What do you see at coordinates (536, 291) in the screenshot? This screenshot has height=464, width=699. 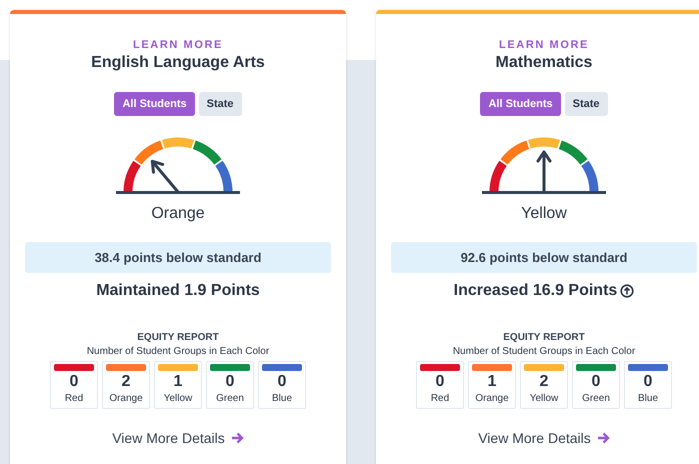 I see `change-text: Increased 16.9 Points` at bounding box center [536, 291].